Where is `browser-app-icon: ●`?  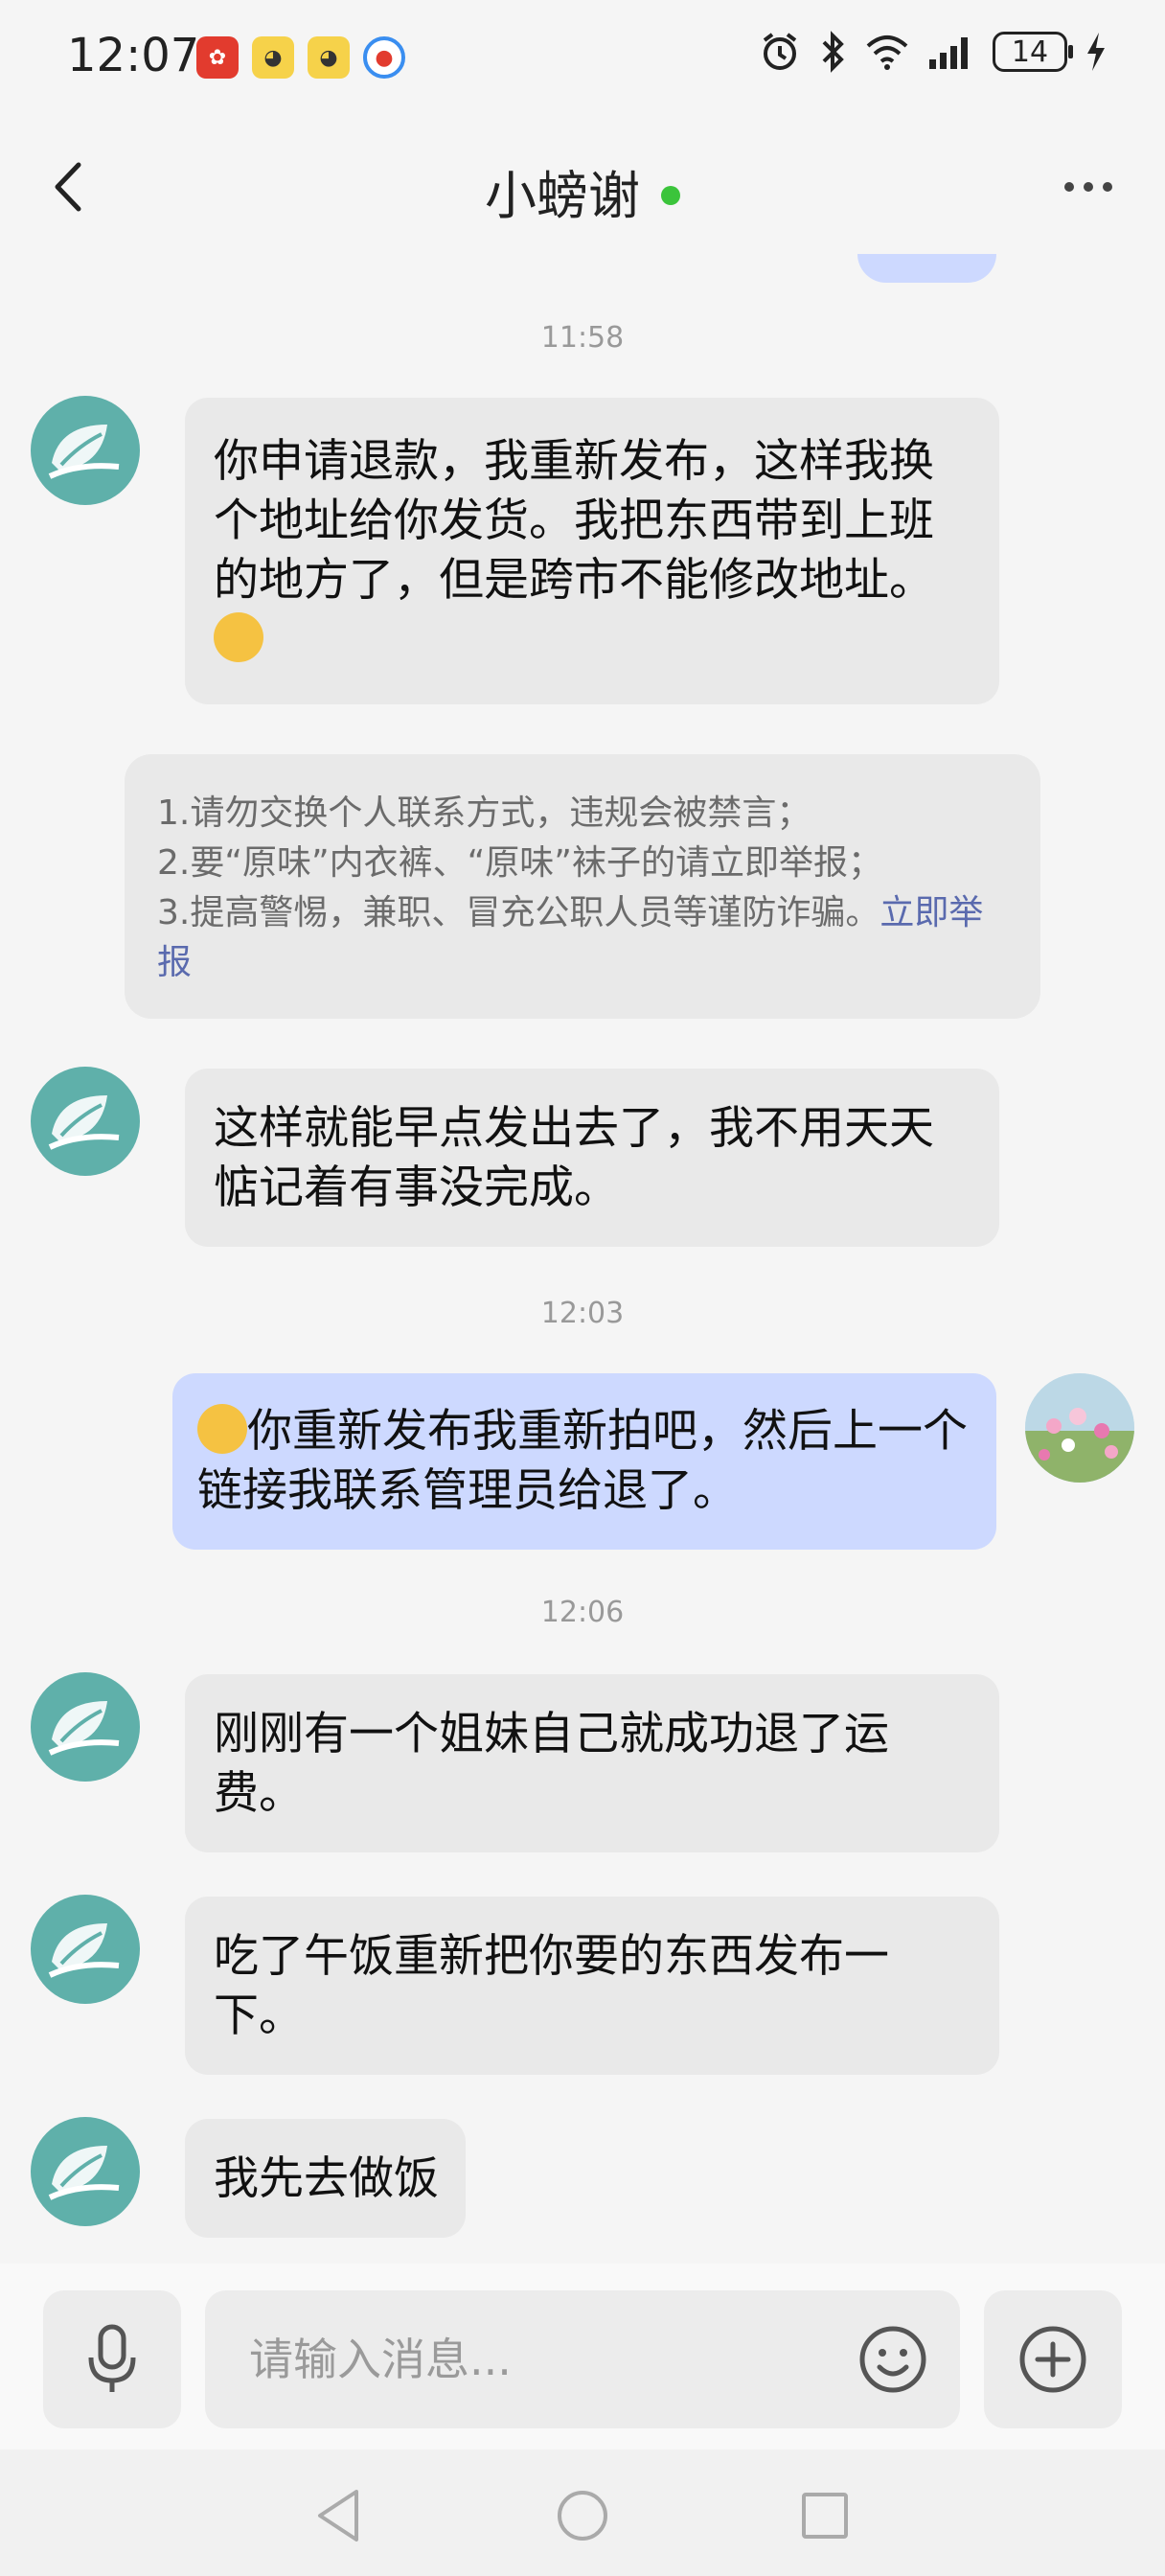 browser-app-icon: ● is located at coordinates (384, 57).